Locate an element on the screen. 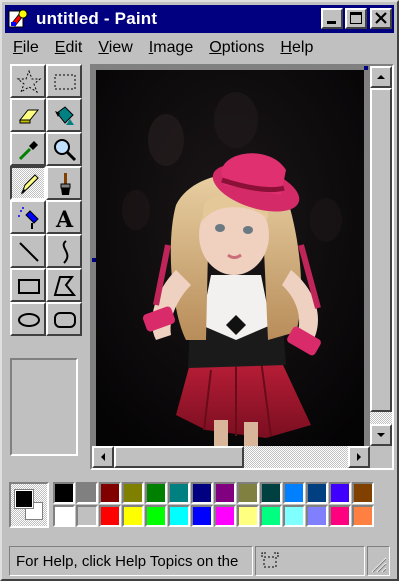 The image size is (399, 581). arrow-up-icon is located at coordinates (381, 77).